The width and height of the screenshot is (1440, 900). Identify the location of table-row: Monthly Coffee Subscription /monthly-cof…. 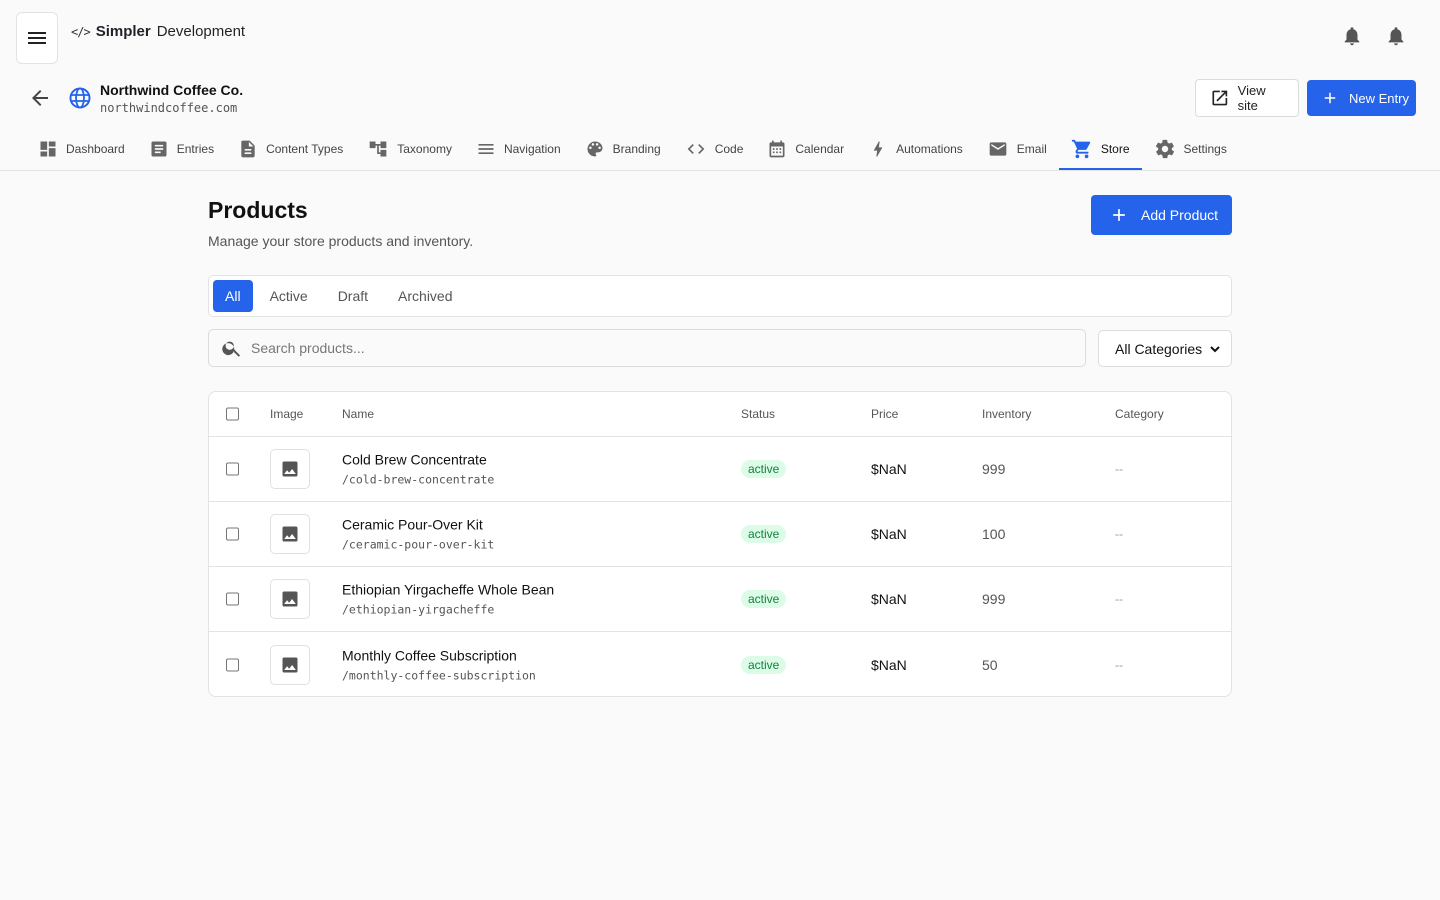
(720, 664).